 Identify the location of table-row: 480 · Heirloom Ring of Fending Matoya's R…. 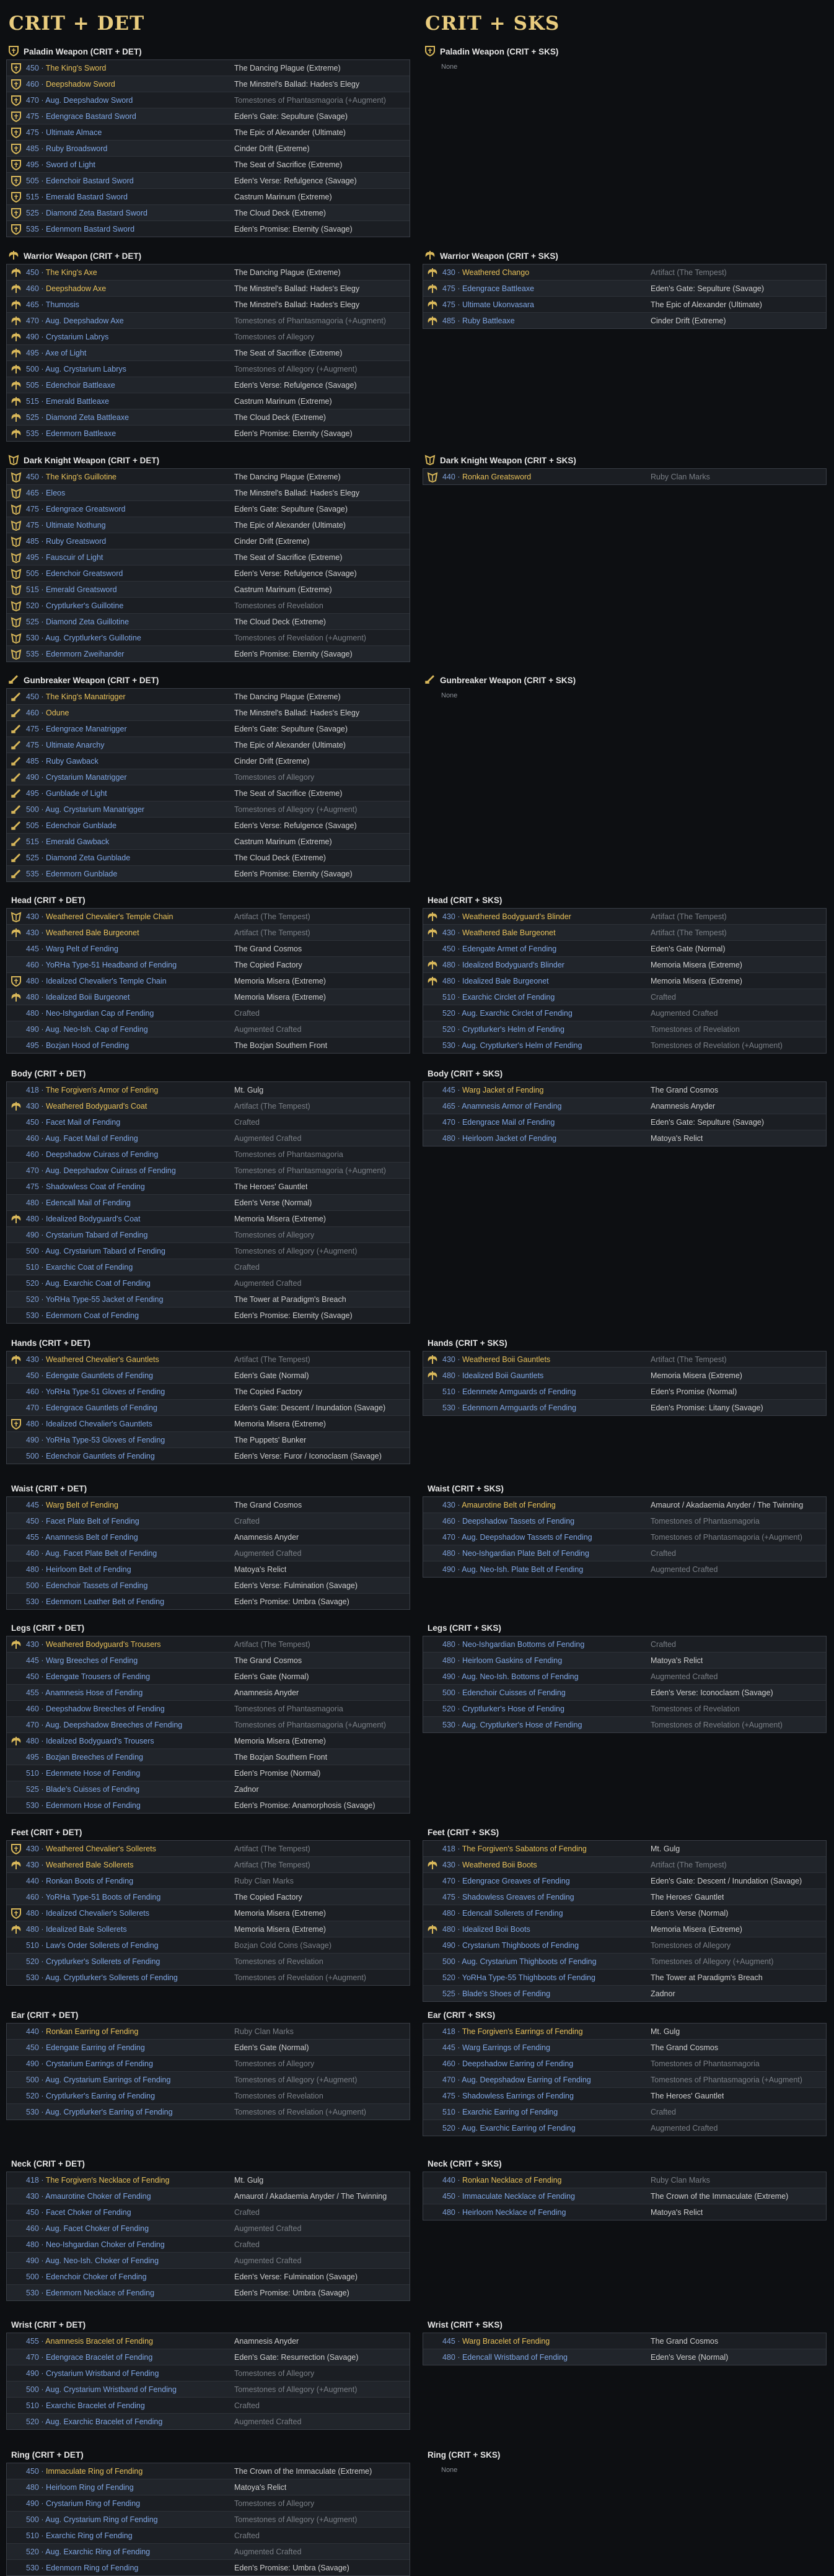
(208, 2487).